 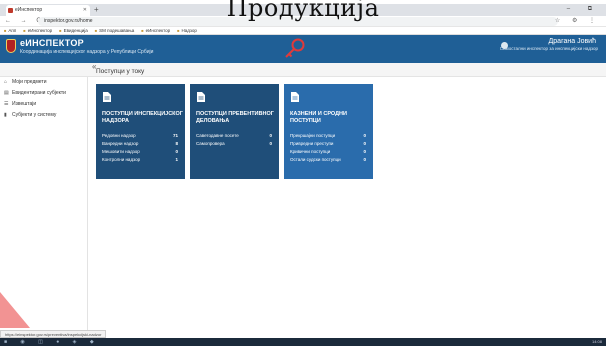 I want to click on os-taskbar: ■ ◉ ◫ ● ◈ ◆ 14:08, so click(x=303, y=342).